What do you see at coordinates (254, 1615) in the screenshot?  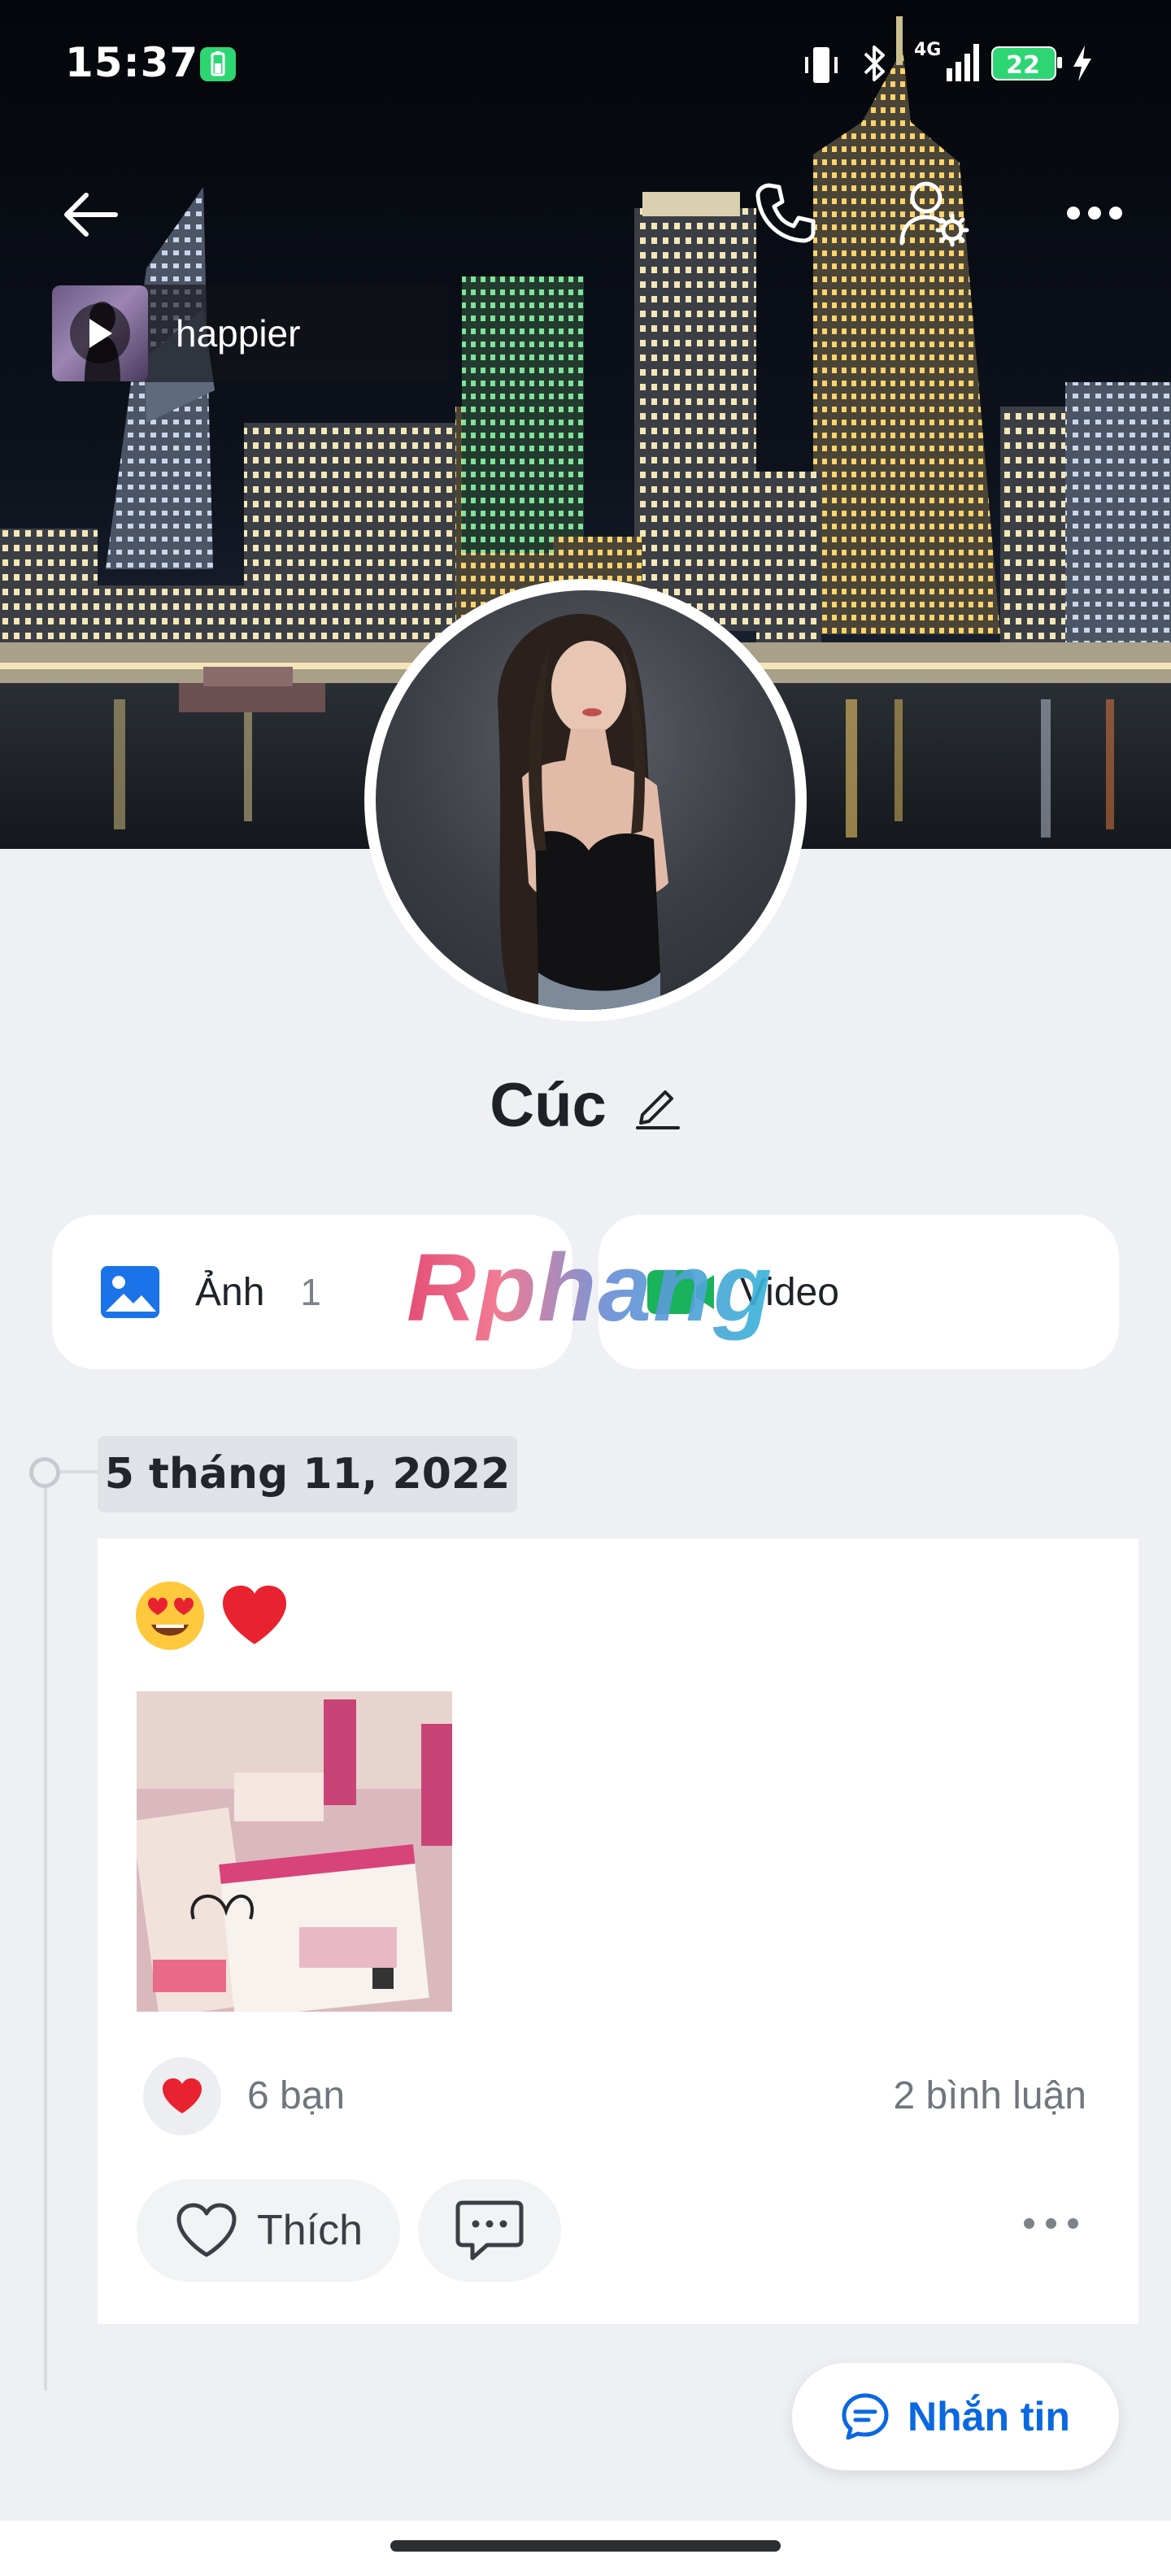 I see `red-heart-emoji` at bounding box center [254, 1615].